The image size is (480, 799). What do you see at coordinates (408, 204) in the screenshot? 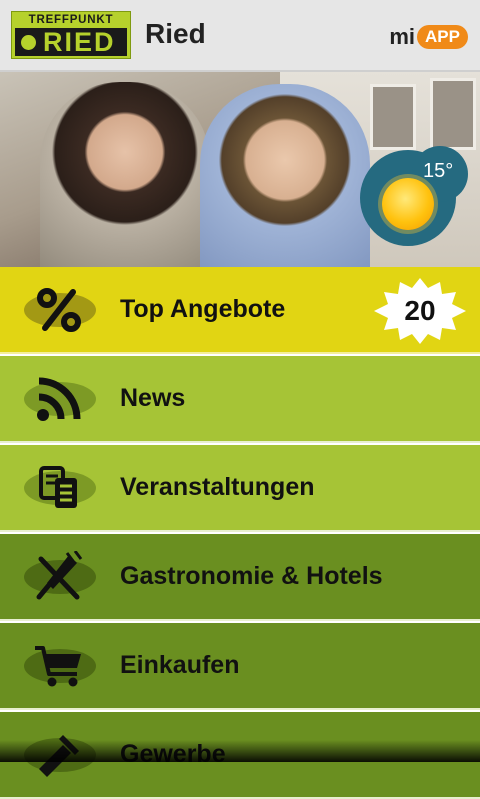
I see `sun-icon` at bounding box center [408, 204].